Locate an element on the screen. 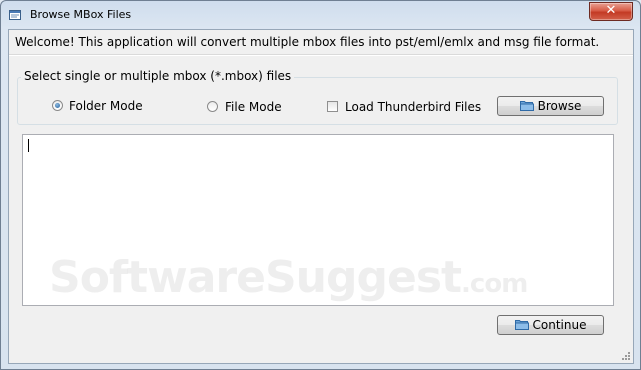 This screenshot has width=641, height=370. divider is located at coordinates (321, 55).